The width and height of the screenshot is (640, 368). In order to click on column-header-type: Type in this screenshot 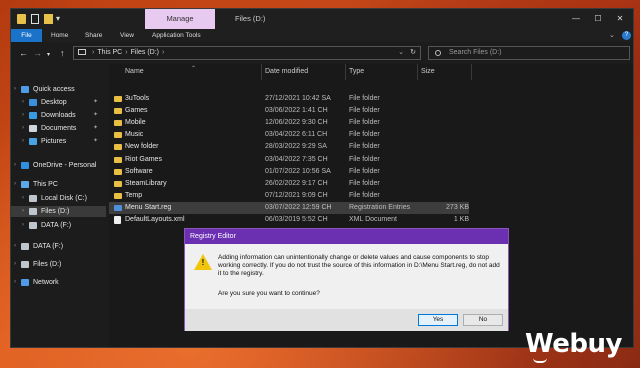, I will do `click(356, 72)`.